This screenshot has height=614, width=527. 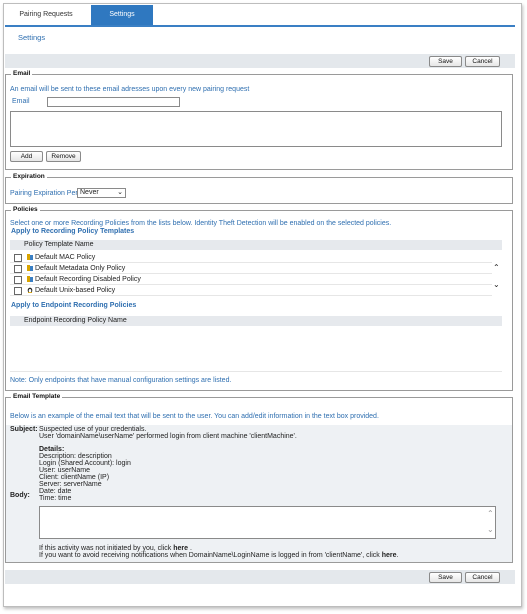 What do you see at coordinates (251, 280) in the screenshot?
I see `table-row: Default Recording Disabled Policy` at bounding box center [251, 280].